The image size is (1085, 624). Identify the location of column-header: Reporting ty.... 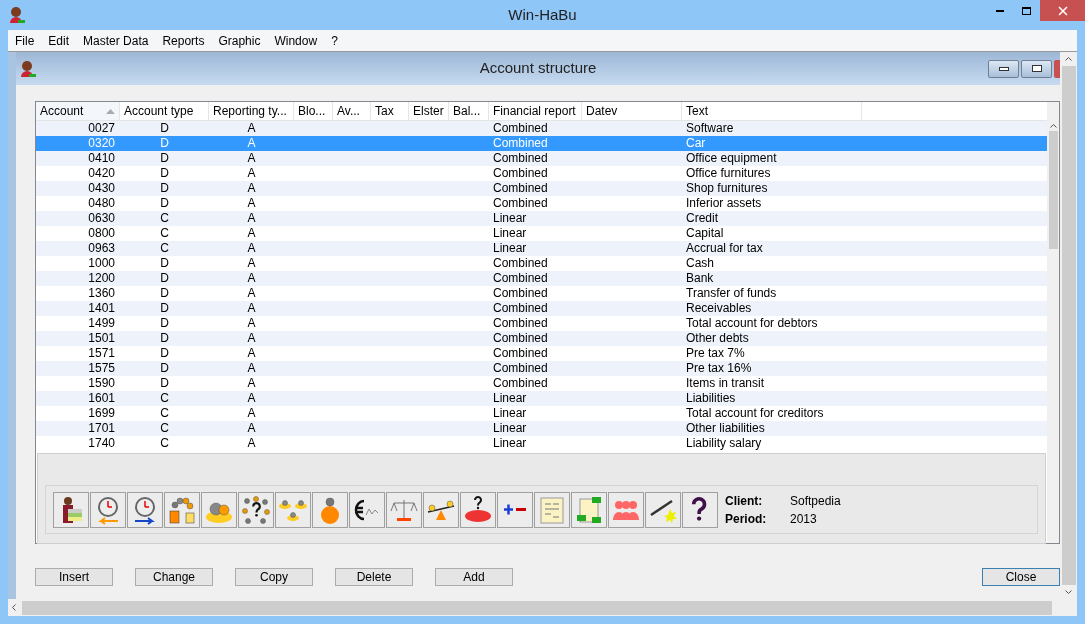
(251, 111).